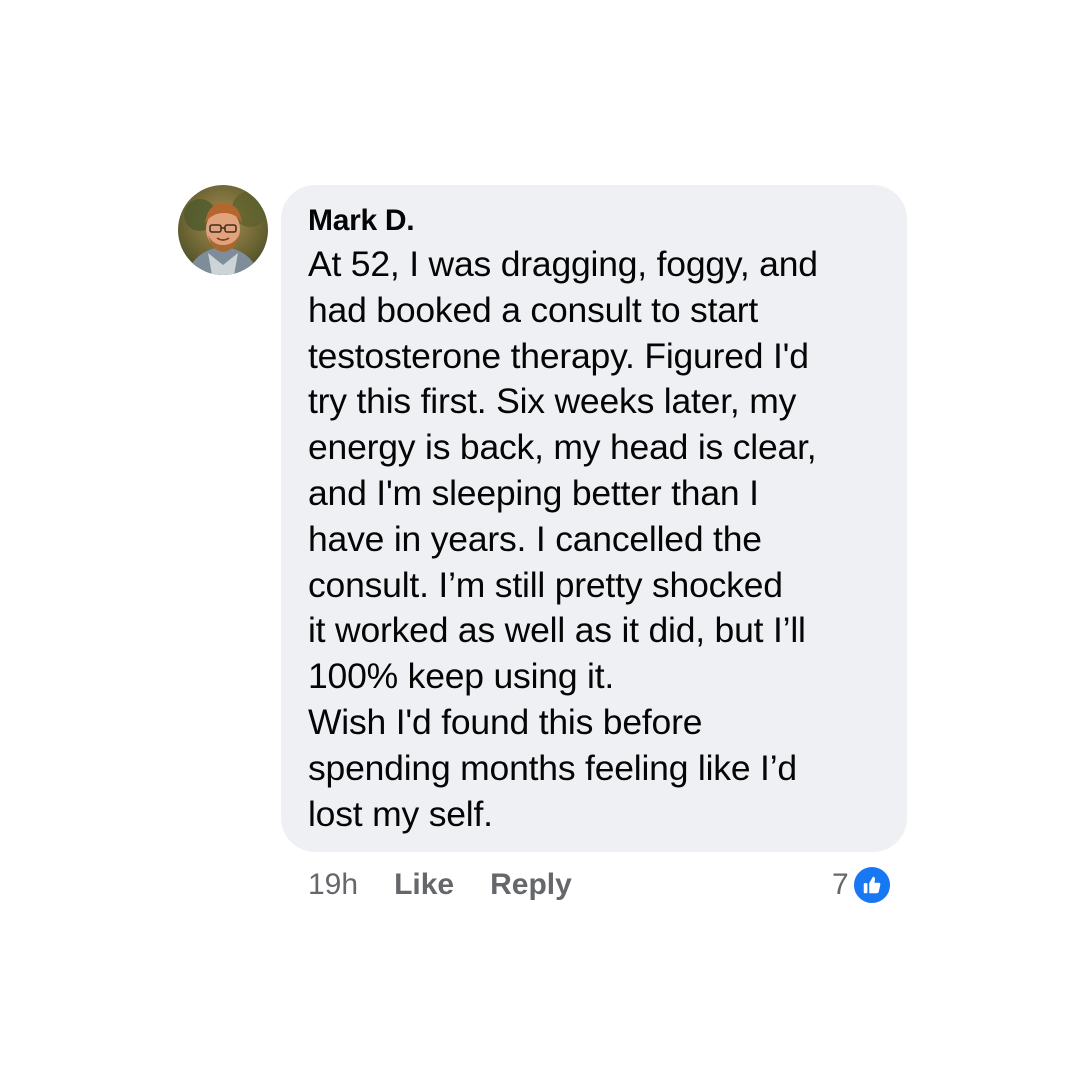 The height and width of the screenshot is (1080, 1080). Describe the element at coordinates (533, 309) in the screenshot. I see `comment-line: had booked a consult to start` at that location.